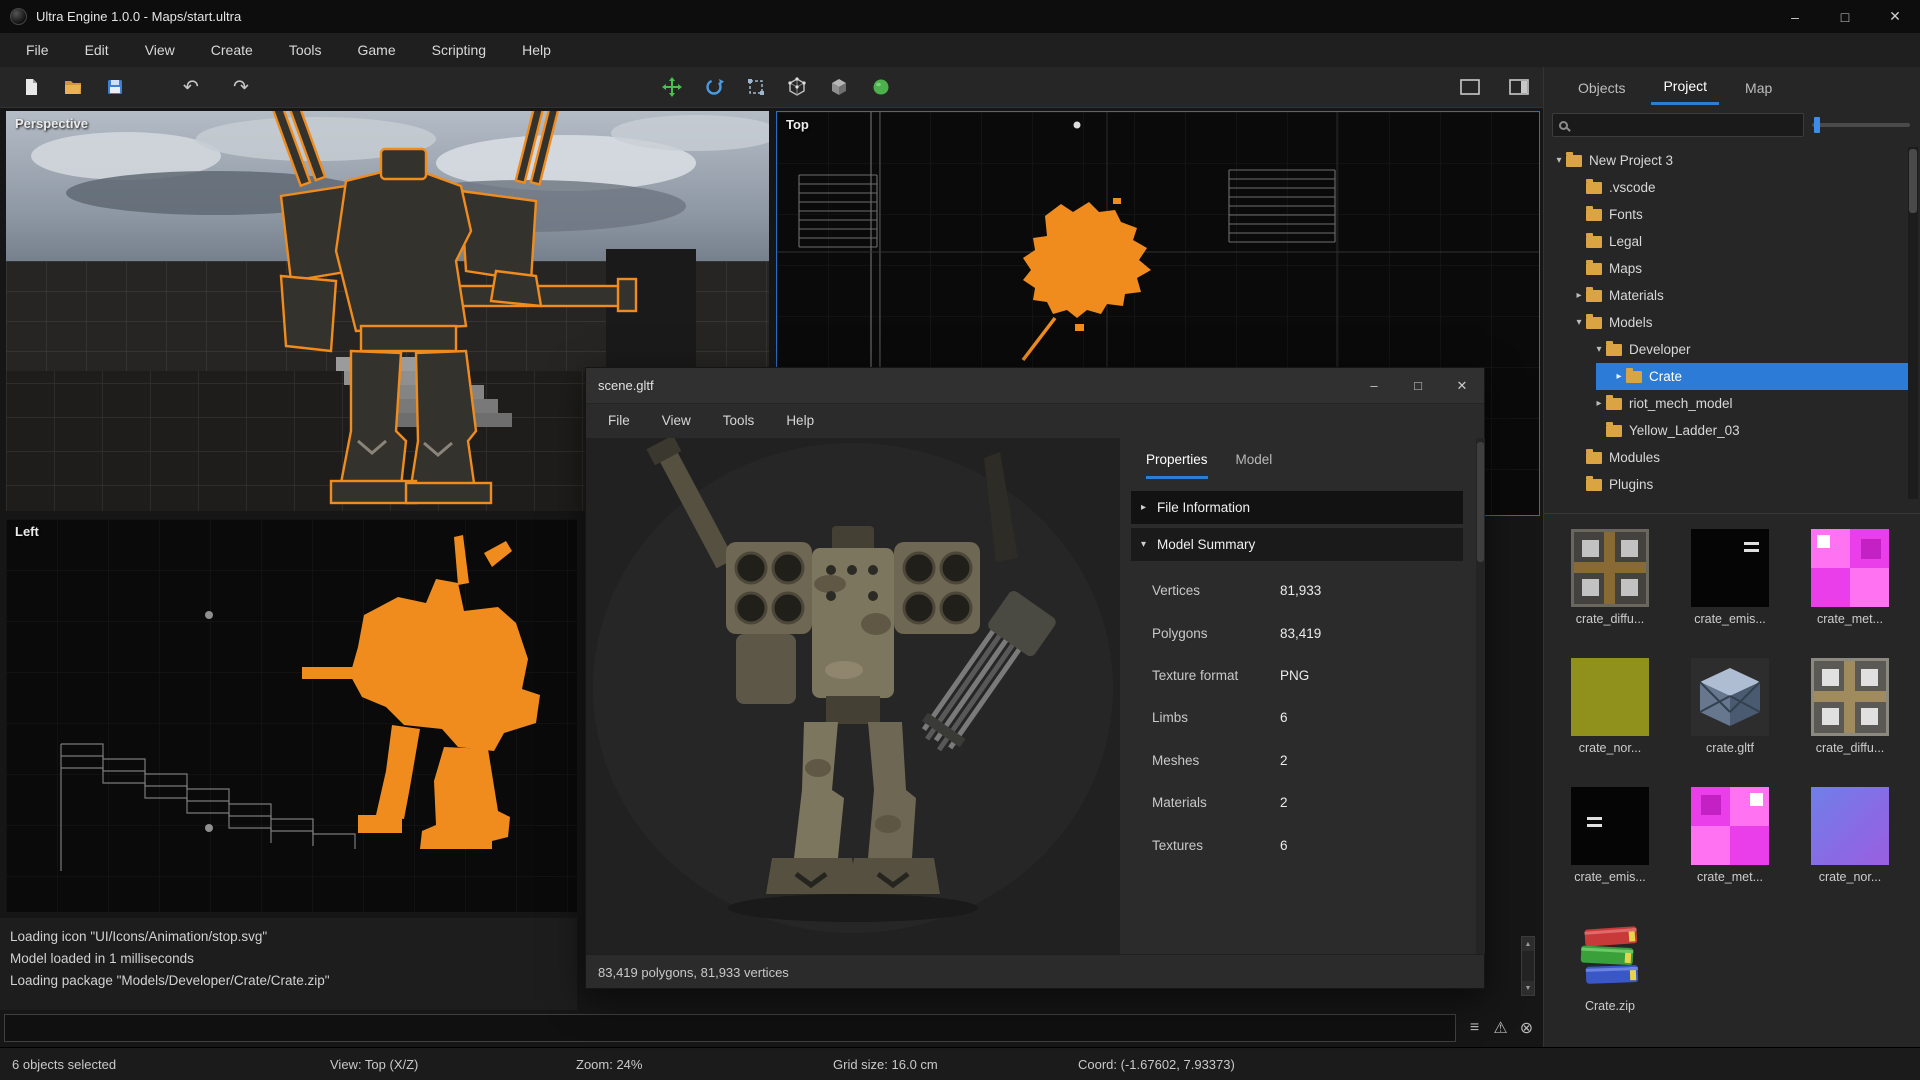 This screenshot has height=1080, width=1920. Describe the element at coordinates (1726, 484) in the screenshot. I see `tree-item-plugins: Plugins` at that location.